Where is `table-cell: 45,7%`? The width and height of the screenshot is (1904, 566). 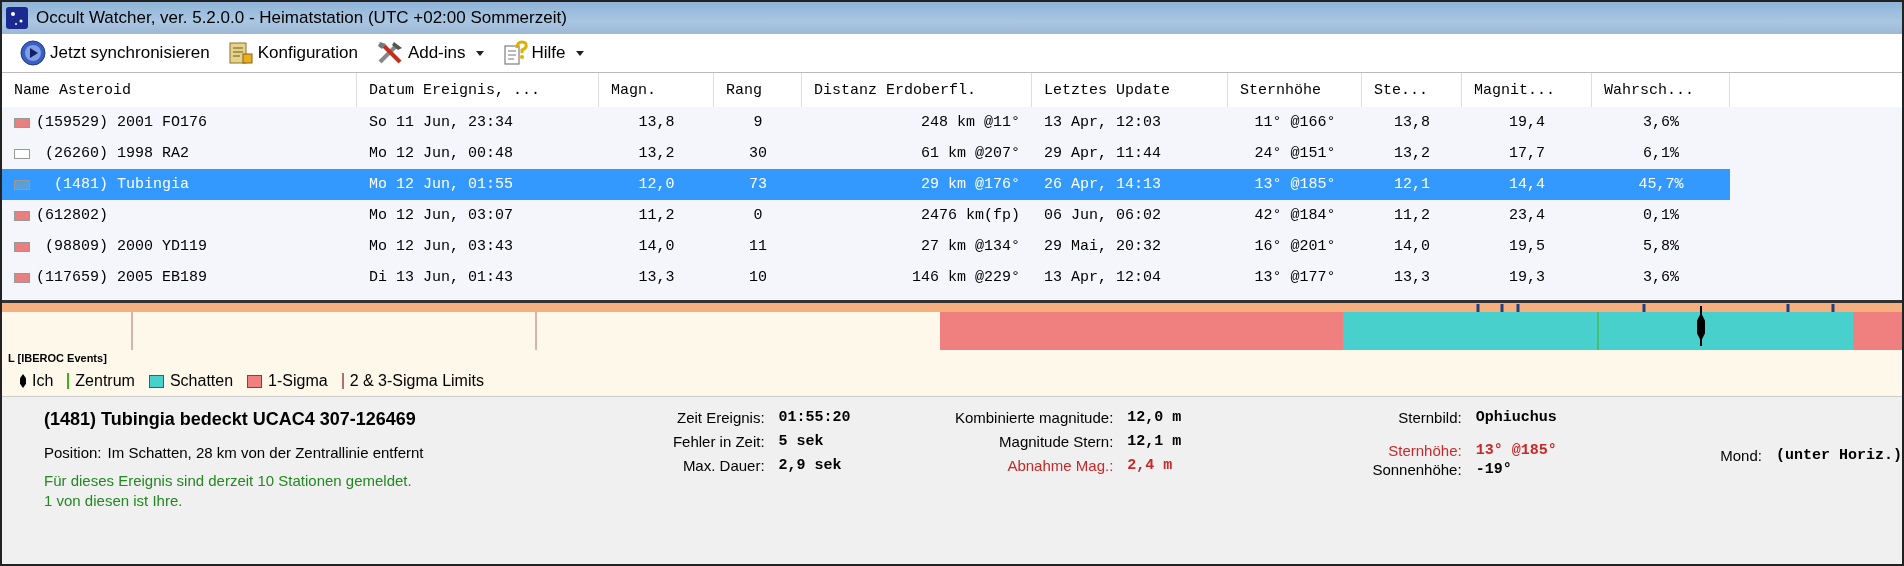
table-cell: 45,7% is located at coordinates (1661, 184).